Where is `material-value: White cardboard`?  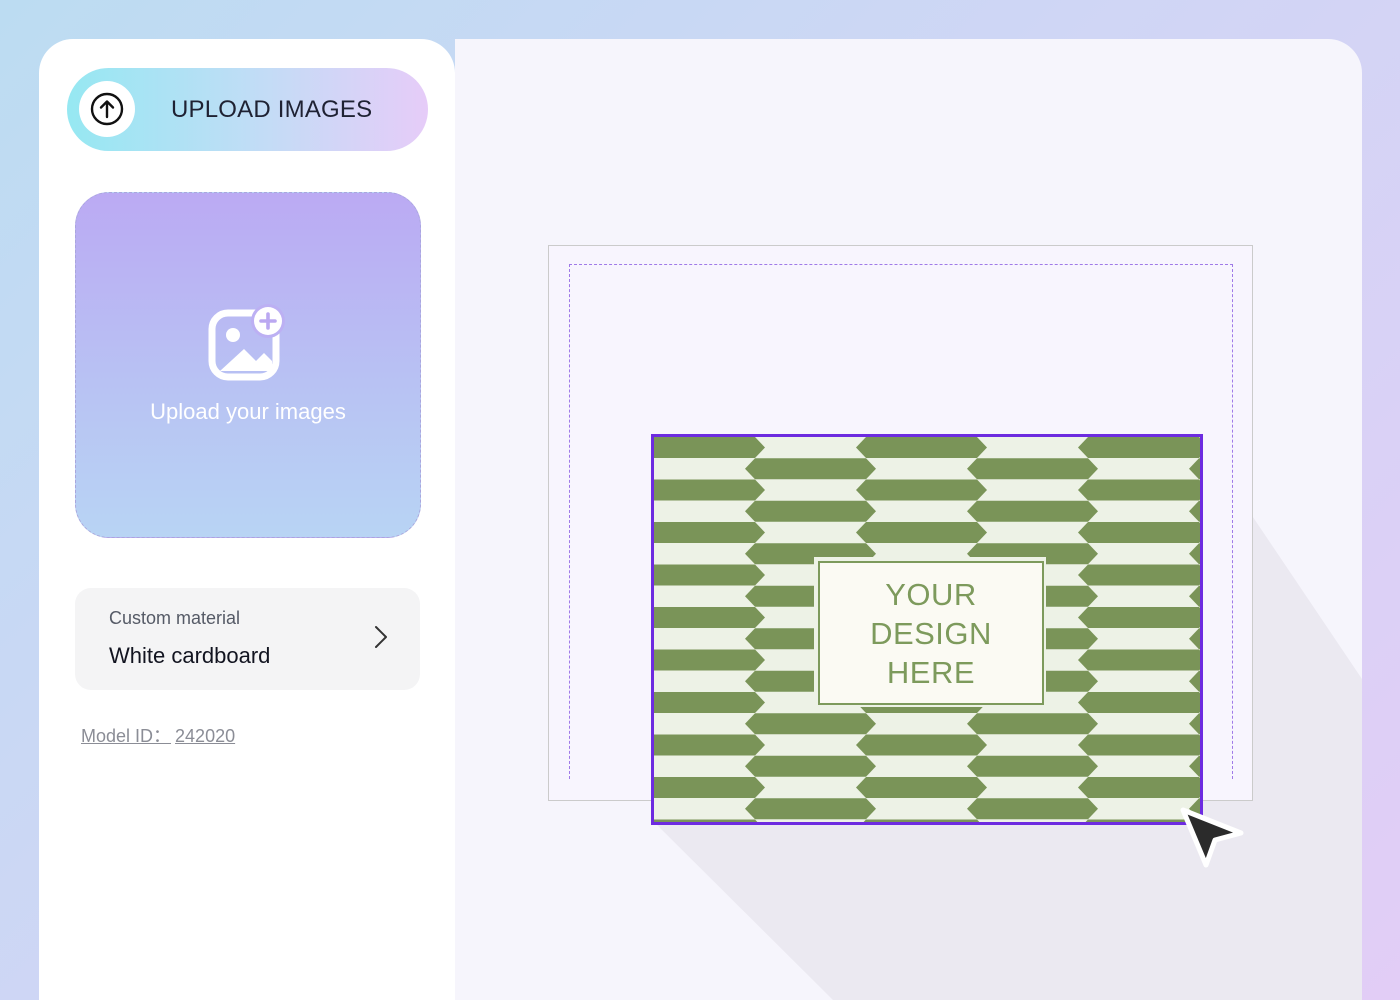 material-value: White cardboard is located at coordinates (190, 655).